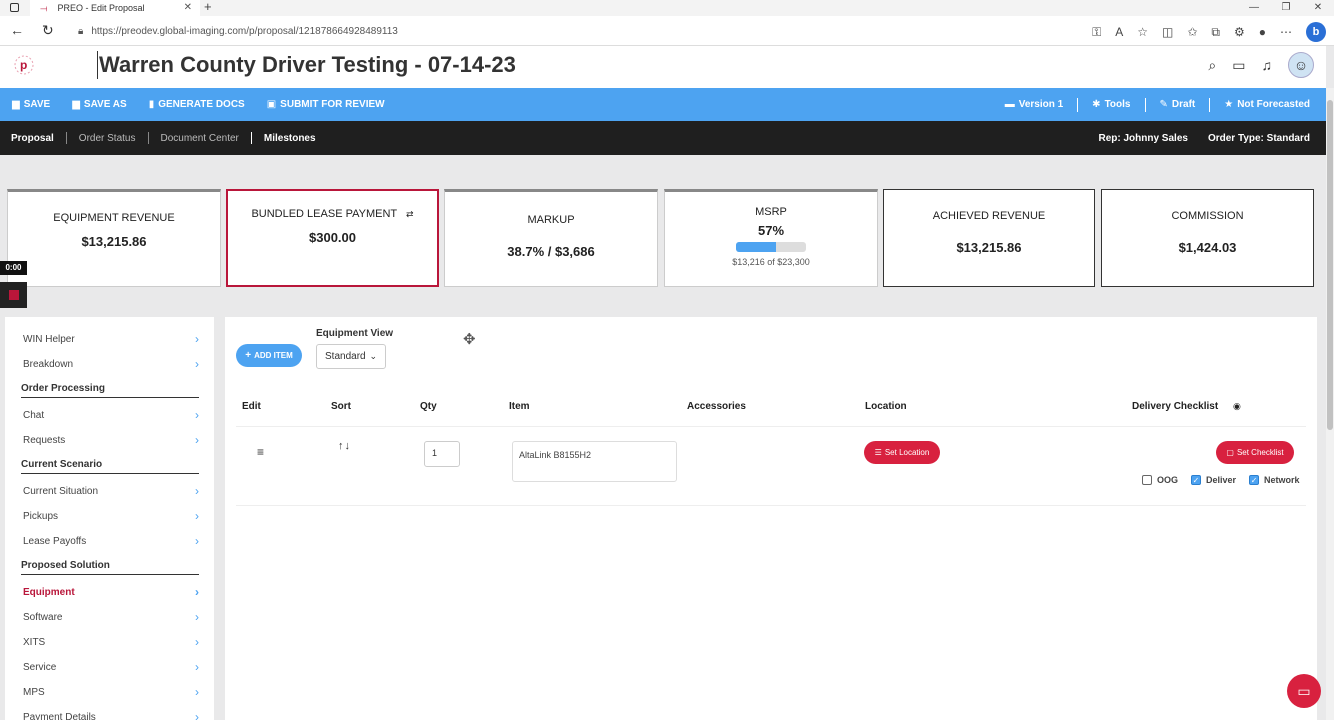 Image resolution: width=1334 pixels, height=720 pixels. What do you see at coordinates (48, 30) in the screenshot?
I see `refresh-icon: ↻` at bounding box center [48, 30].